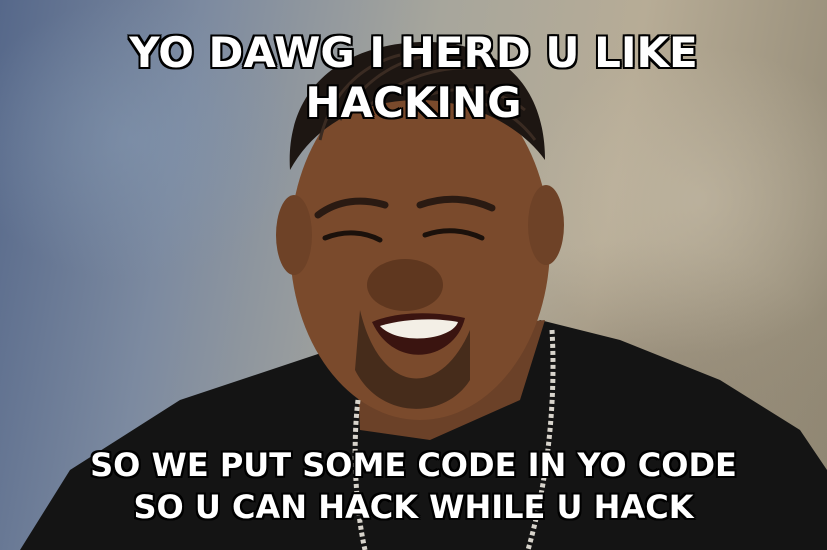 This screenshot has height=550, width=827. What do you see at coordinates (546, 225) in the screenshot?
I see `right-ear` at bounding box center [546, 225].